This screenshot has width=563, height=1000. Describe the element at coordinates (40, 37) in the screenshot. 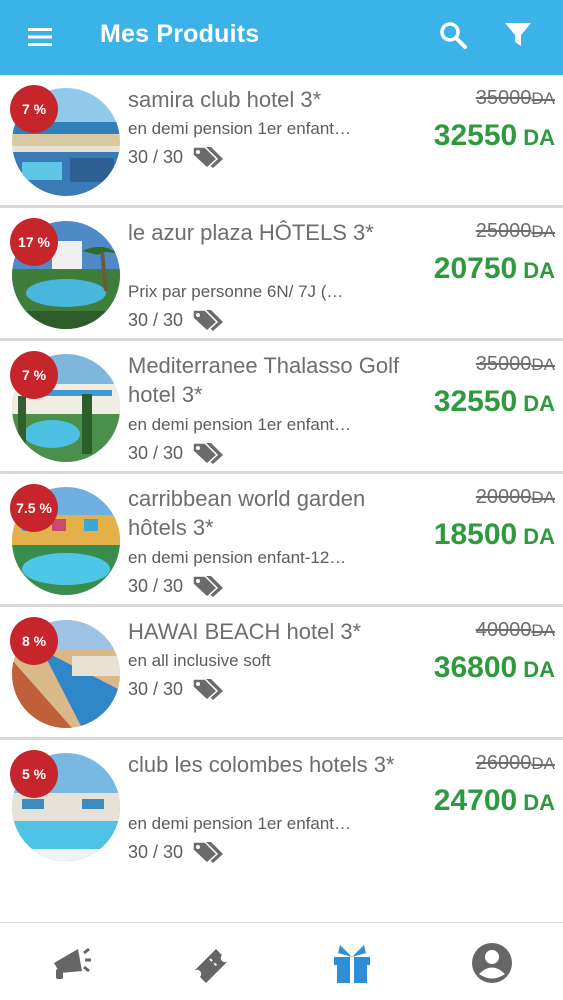

I see `menu-icon` at that location.